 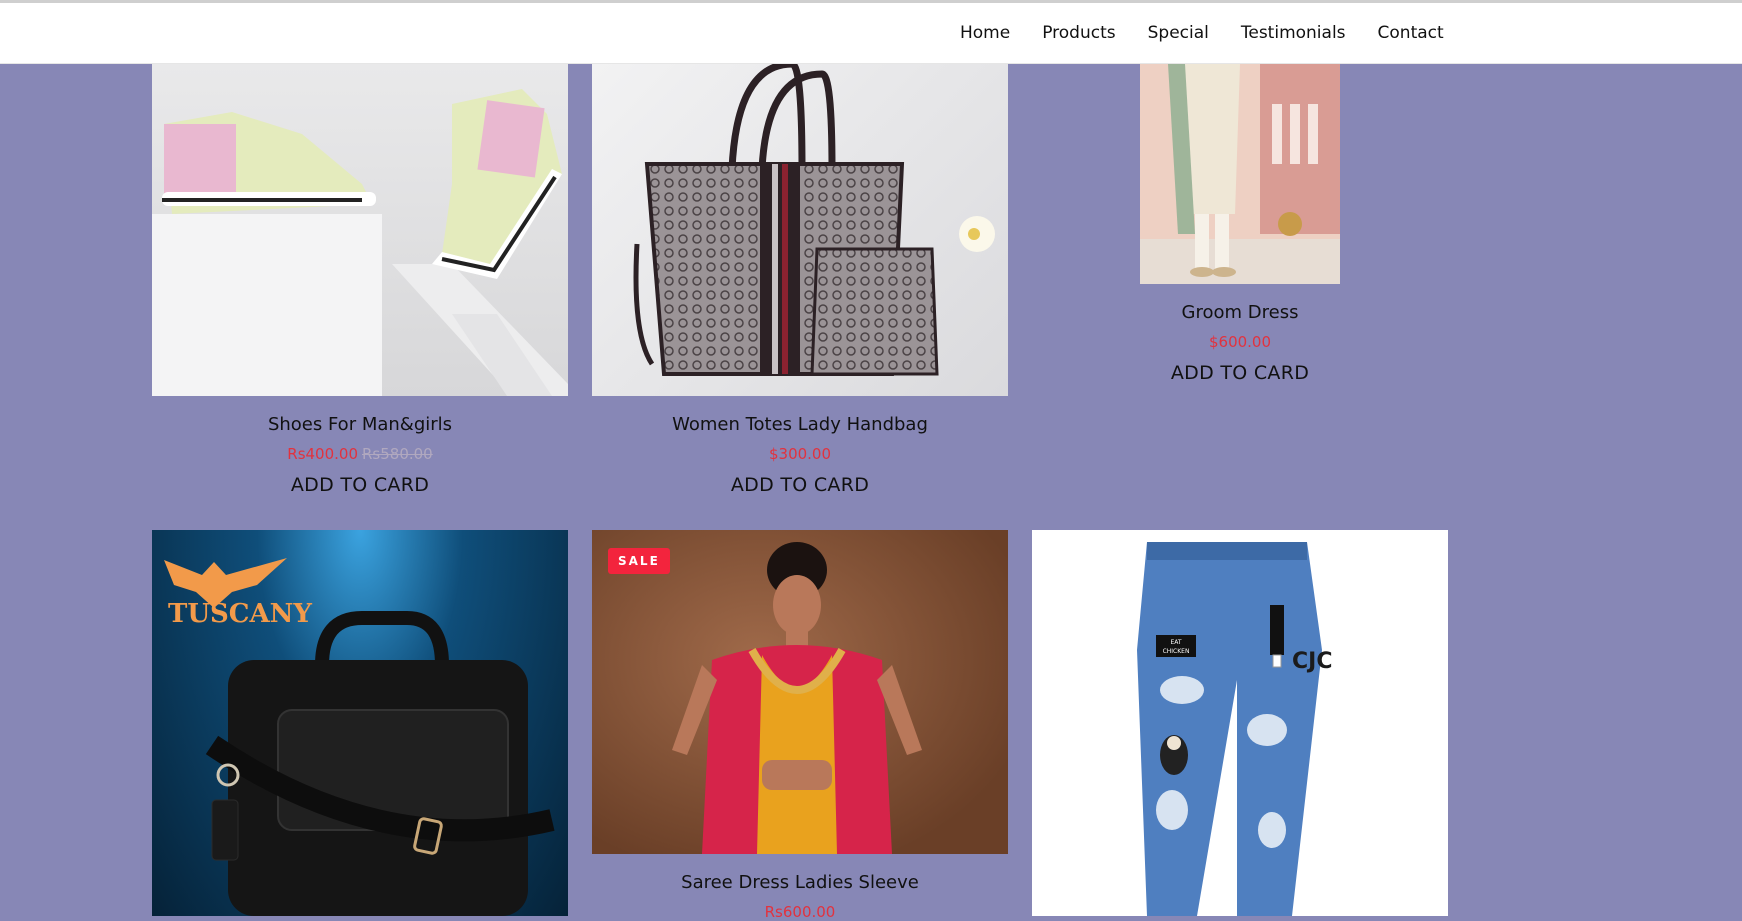 What do you see at coordinates (797, 698) in the screenshot?
I see `saree-illustration` at bounding box center [797, 698].